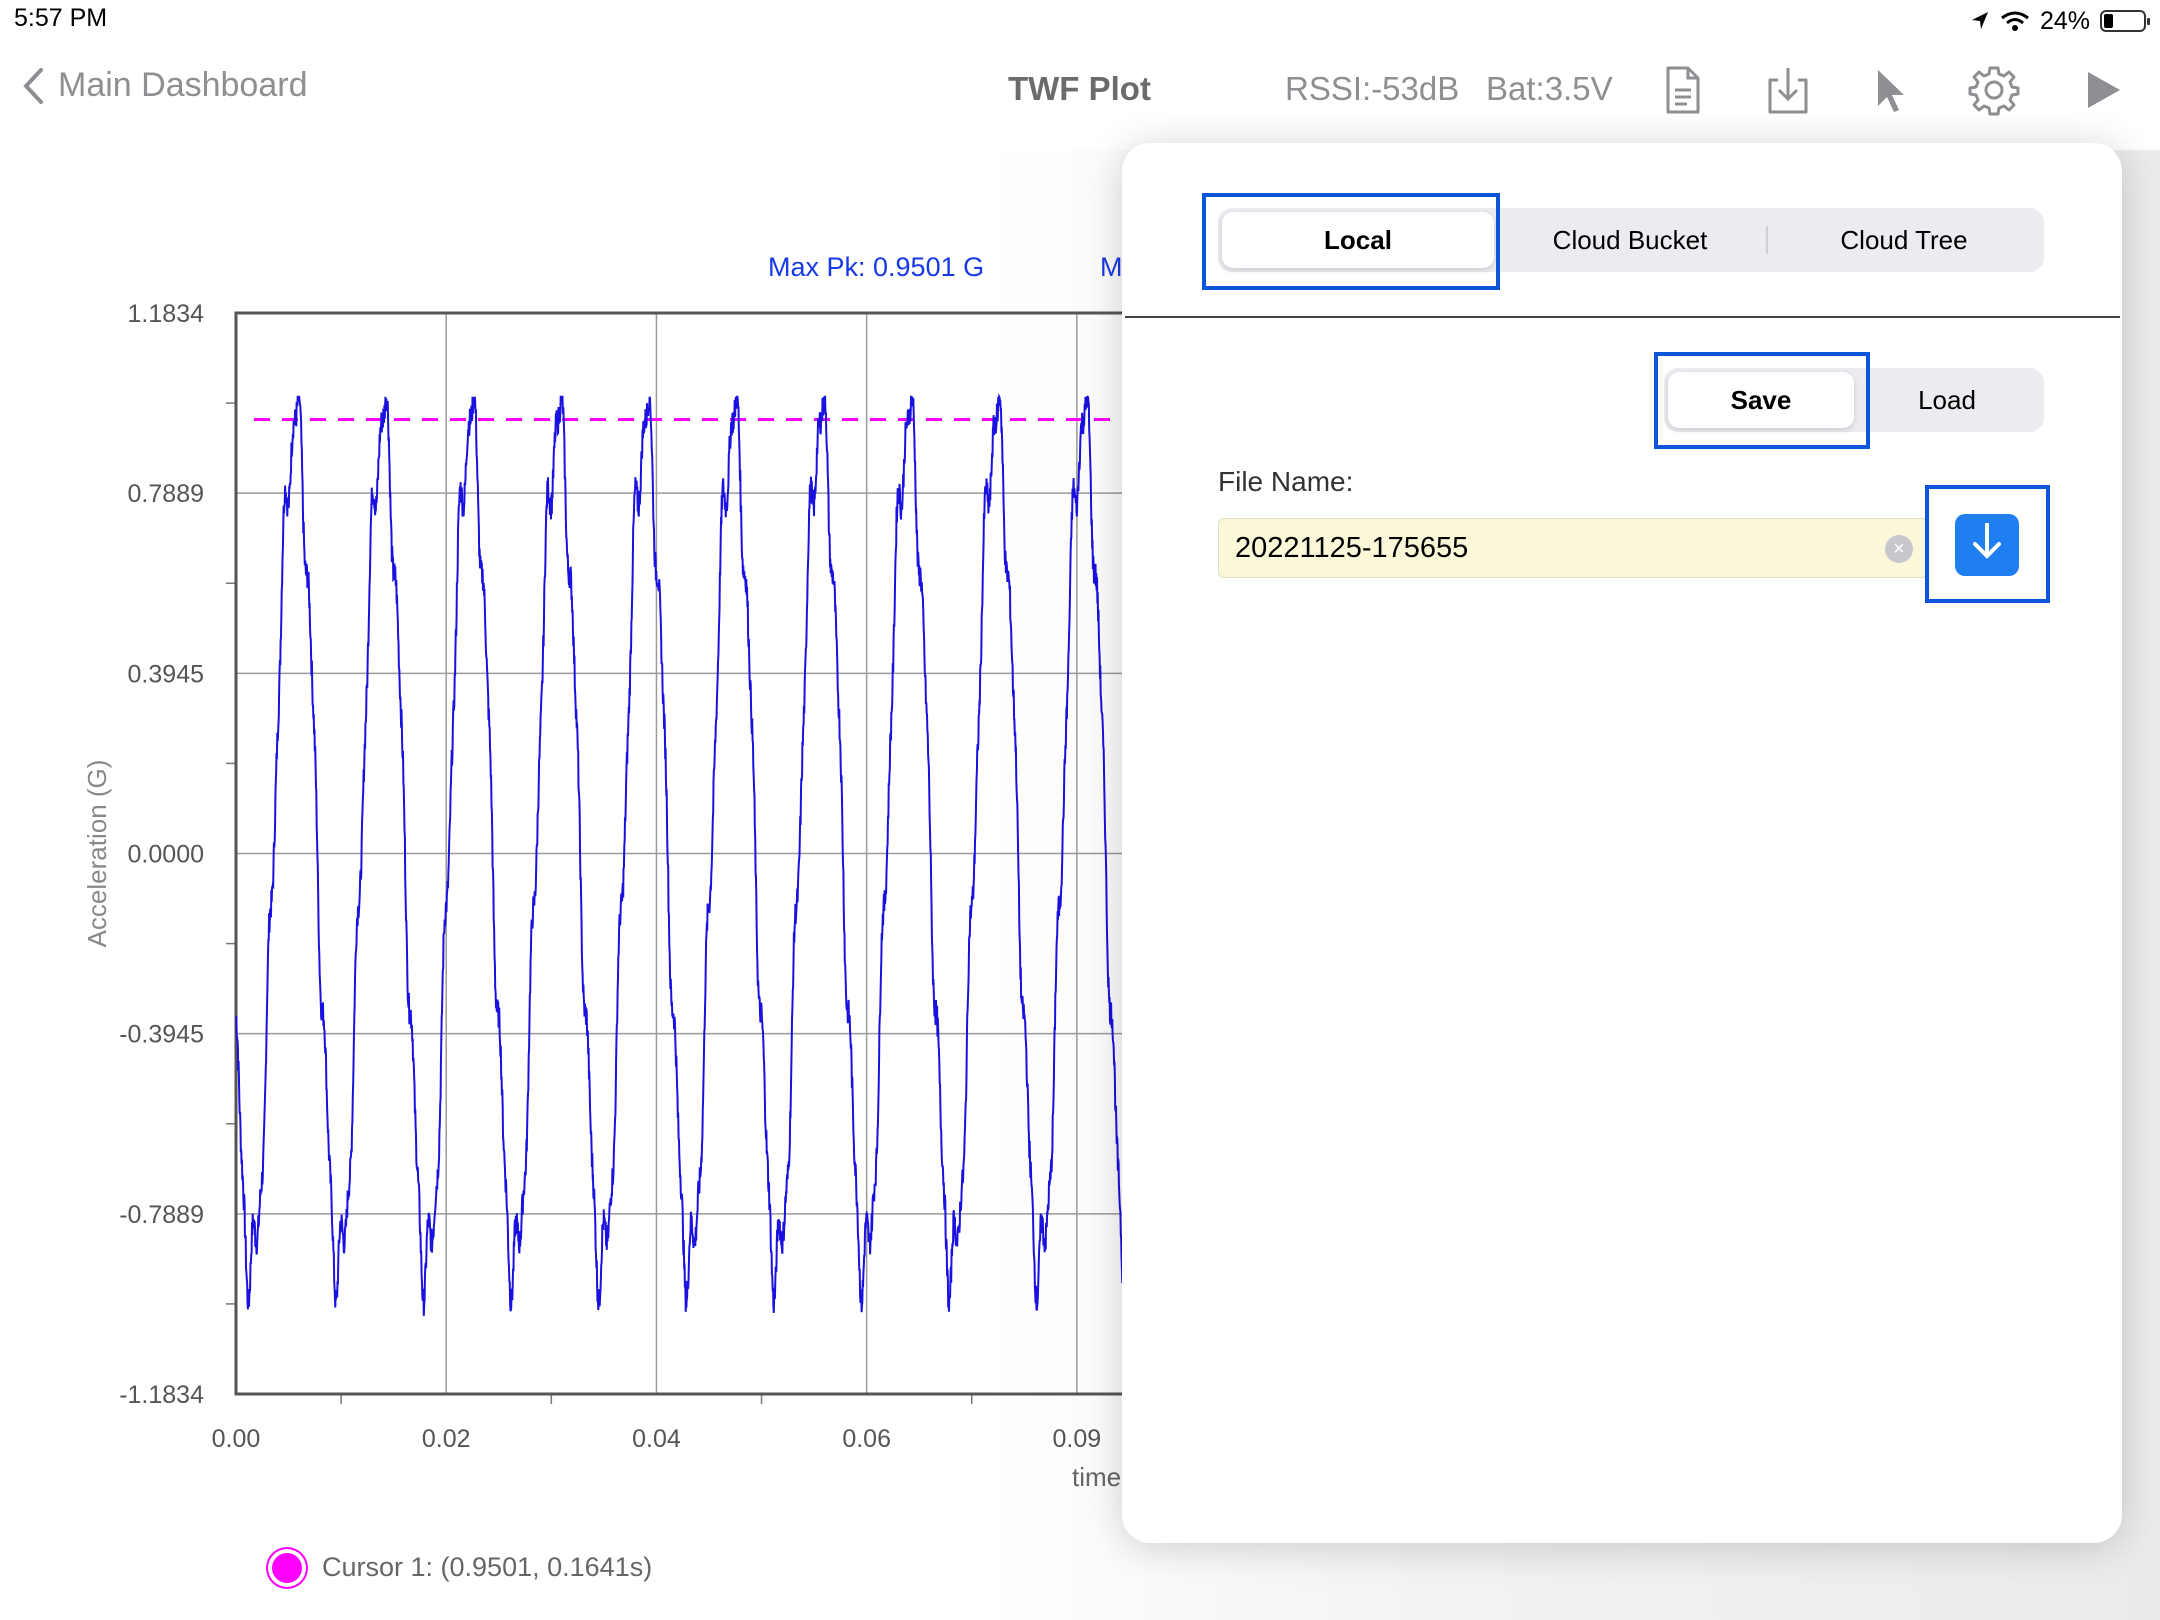 The width and height of the screenshot is (2160, 1620). Describe the element at coordinates (866, 1439) in the screenshot. I see `x-tick-label: 0.06` at that location.